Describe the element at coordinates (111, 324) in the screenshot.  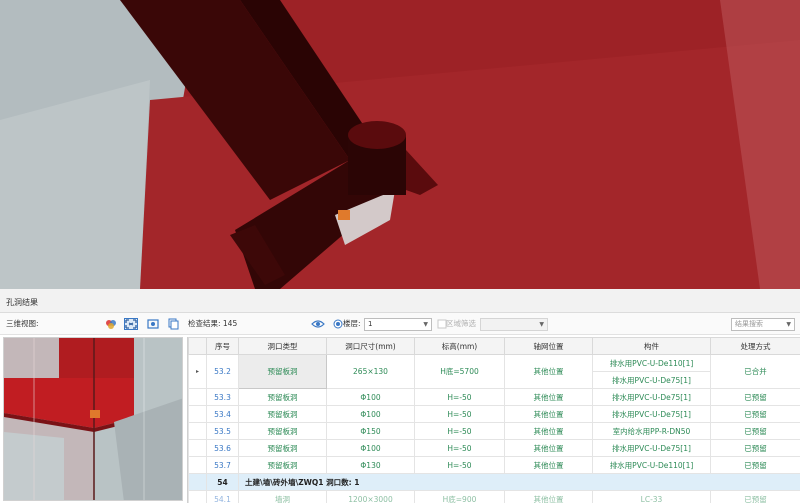
I see `color-icon` at that location.